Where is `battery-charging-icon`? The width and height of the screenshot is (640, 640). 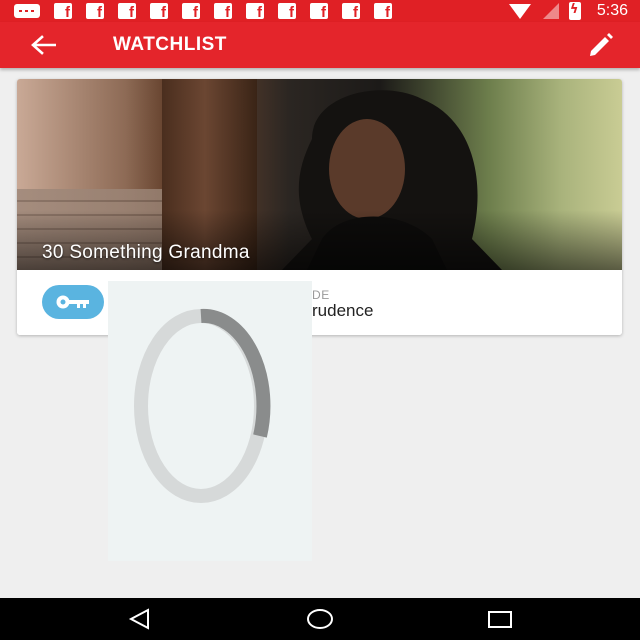
battery-charging-icon is located at coordinates (574, 11).